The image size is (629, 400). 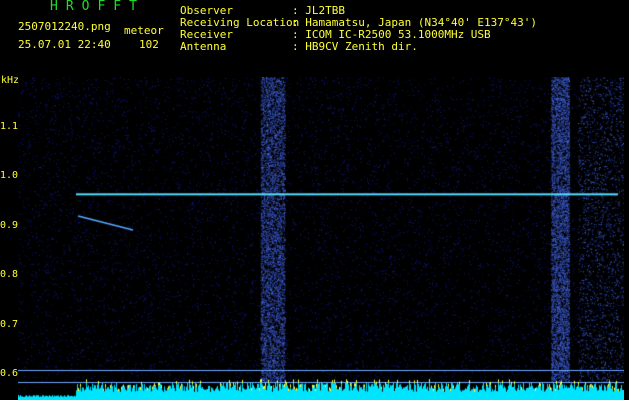 What do you see at coordinates (9, 175) in the screenshot?
I see `y-tick-label: 1.0` at bounding box center [9, 175].